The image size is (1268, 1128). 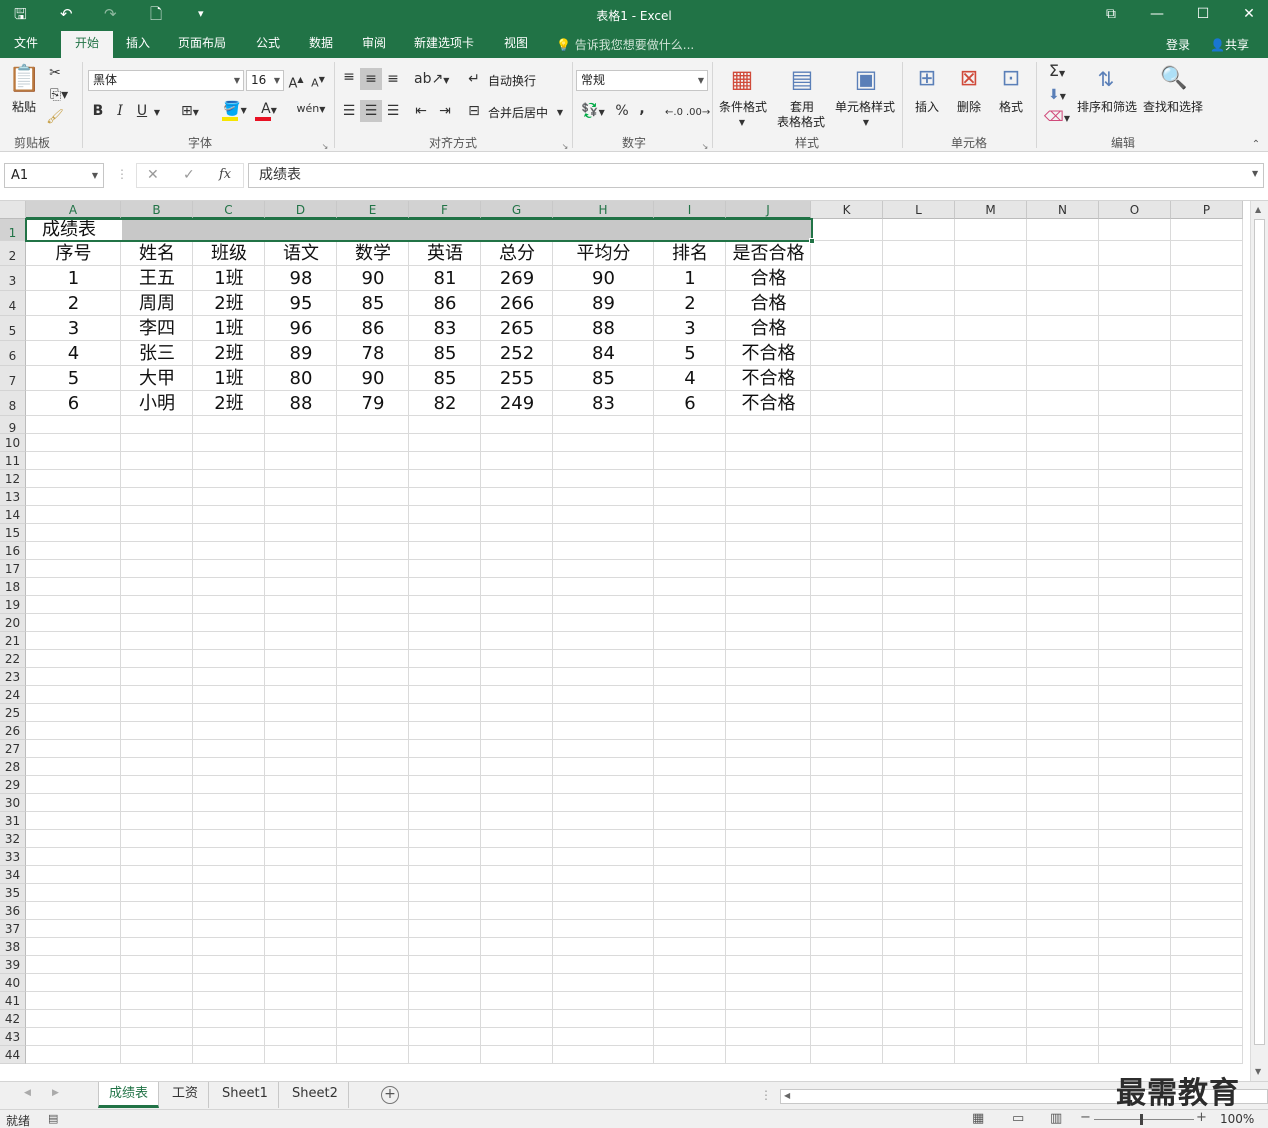 I want to click on find-select-button: 查找和选择, so click(x=1173, y=106).